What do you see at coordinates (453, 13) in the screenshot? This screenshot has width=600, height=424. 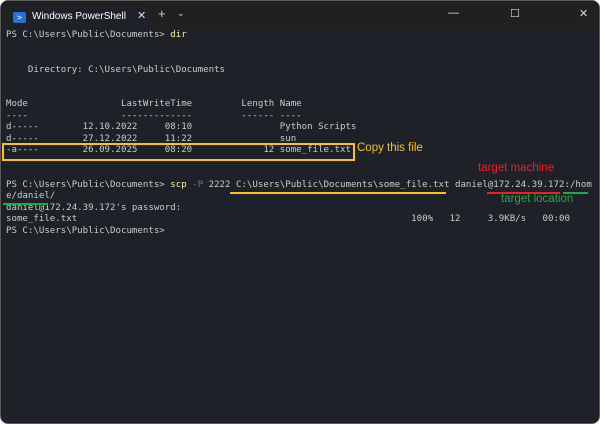 I see `minimize-button: —` at bounding box center [453, 13].